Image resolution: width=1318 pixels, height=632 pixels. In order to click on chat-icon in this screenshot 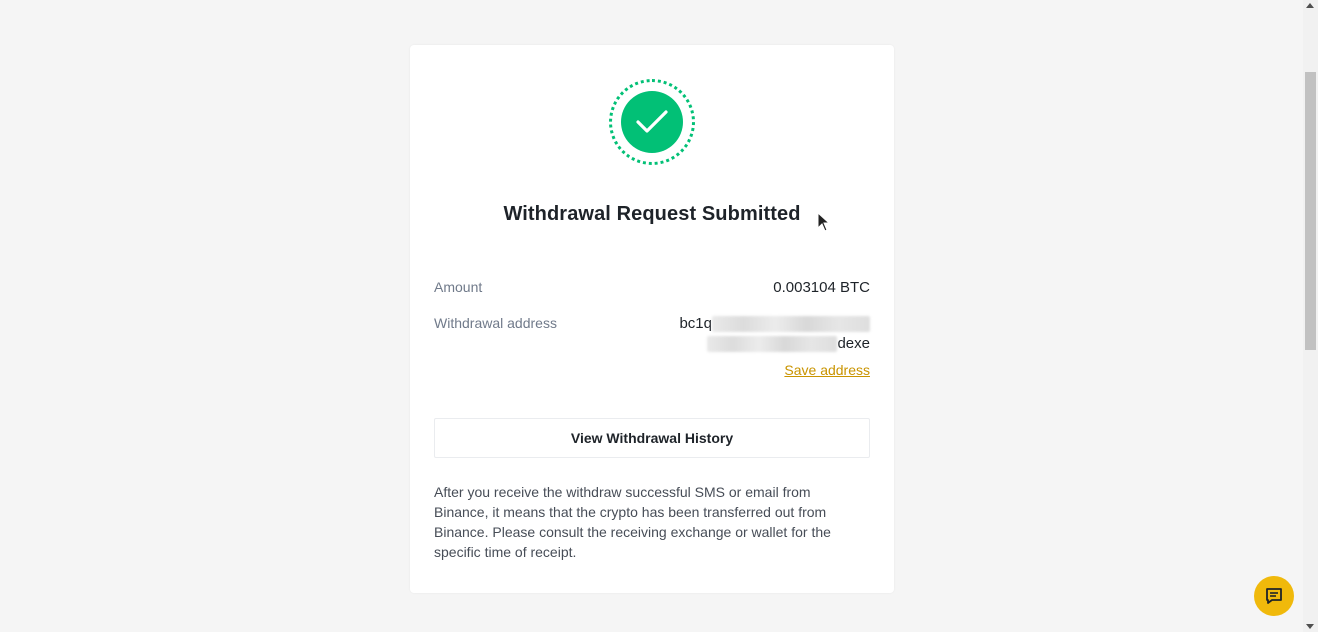, I will do `click(1274, 596)`.